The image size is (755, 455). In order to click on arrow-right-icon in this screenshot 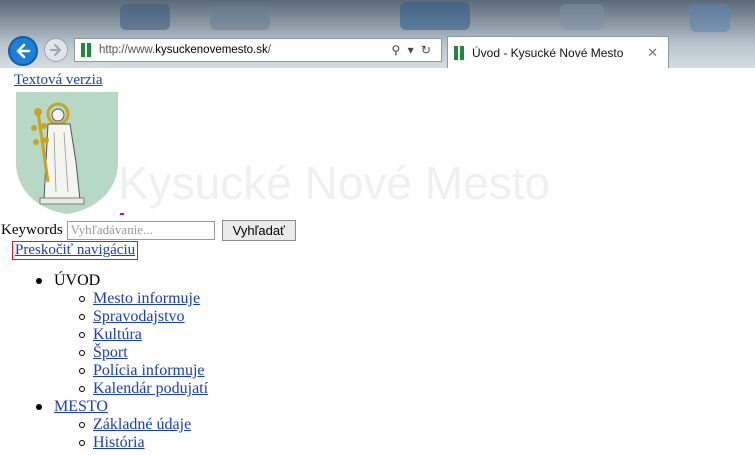, I will do `click(55, 50)`.